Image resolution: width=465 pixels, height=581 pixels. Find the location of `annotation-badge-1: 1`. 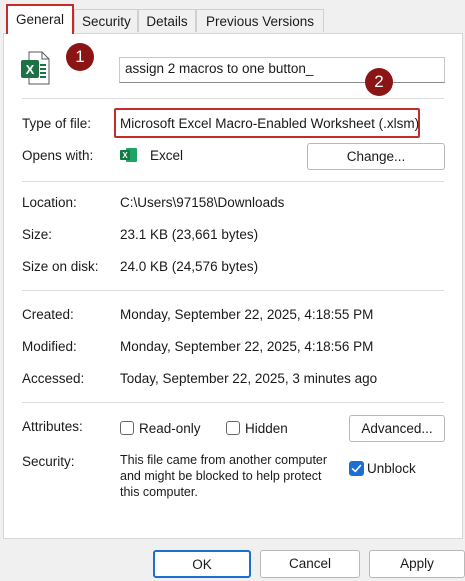

annotation-badge-1: 1 is located at coordinates (80, 57).